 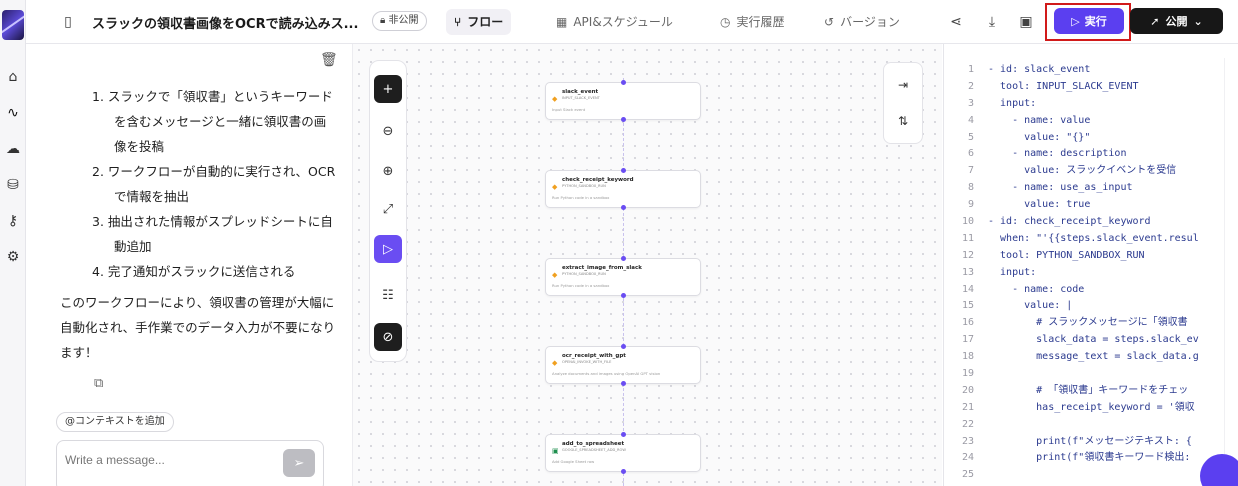 I want to click on private-badge: 🔒︎ 非公開, so click(x=399, y=21).